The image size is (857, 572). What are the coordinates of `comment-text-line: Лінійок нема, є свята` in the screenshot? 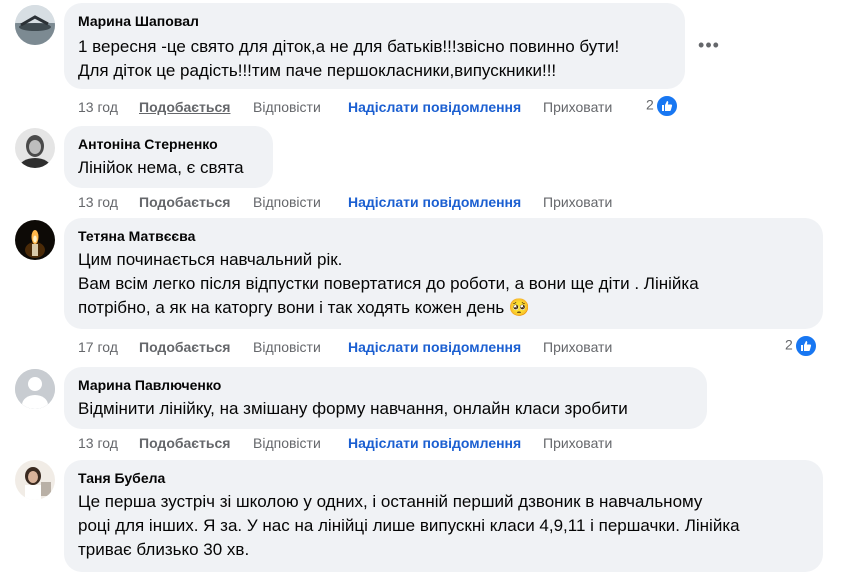 It's located at (161, 167).